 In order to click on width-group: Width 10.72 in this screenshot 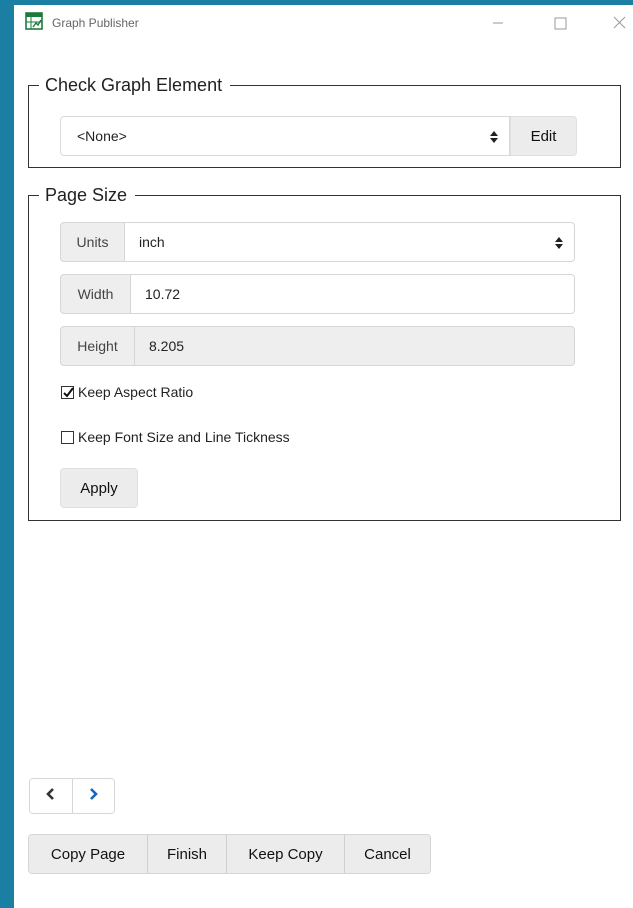, I will do `click(317, 294)`.